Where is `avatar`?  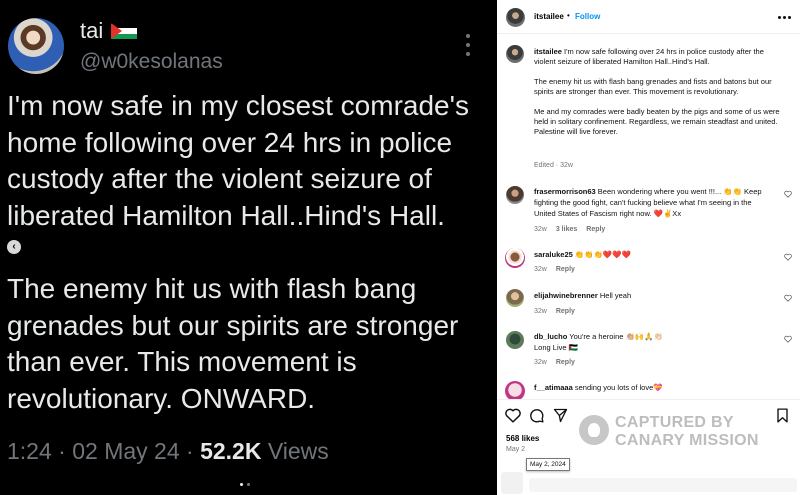
avatar is located at coordinates (515, 17).